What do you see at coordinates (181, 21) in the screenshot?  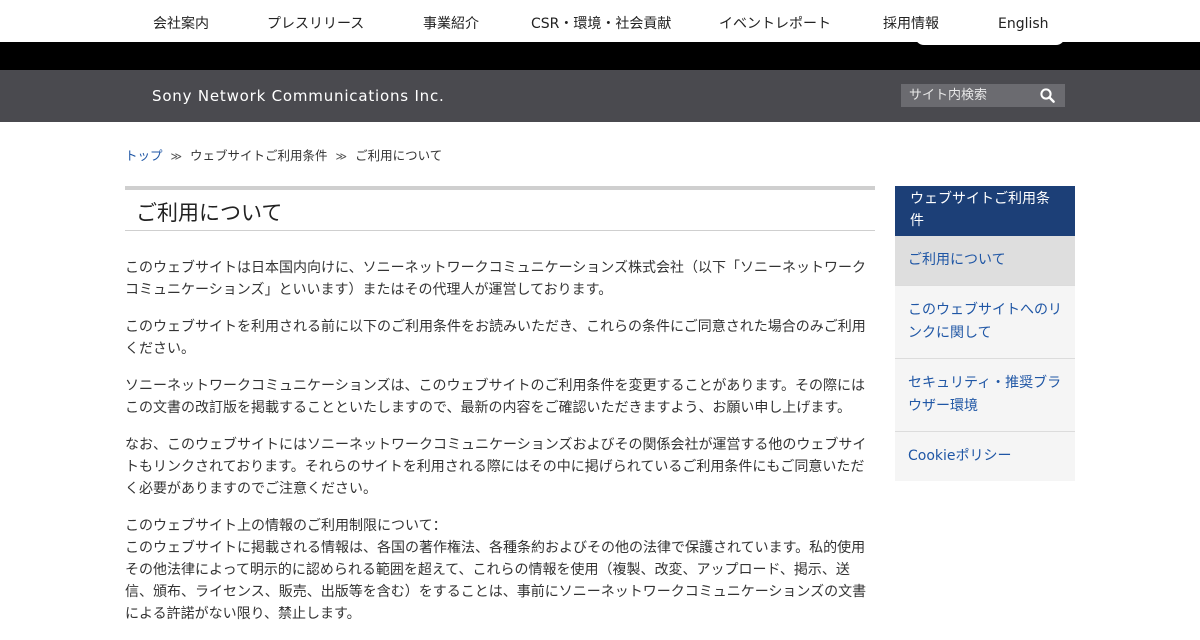 I see `nav-item-company: 会社案内` at bounding box center [181, 21].